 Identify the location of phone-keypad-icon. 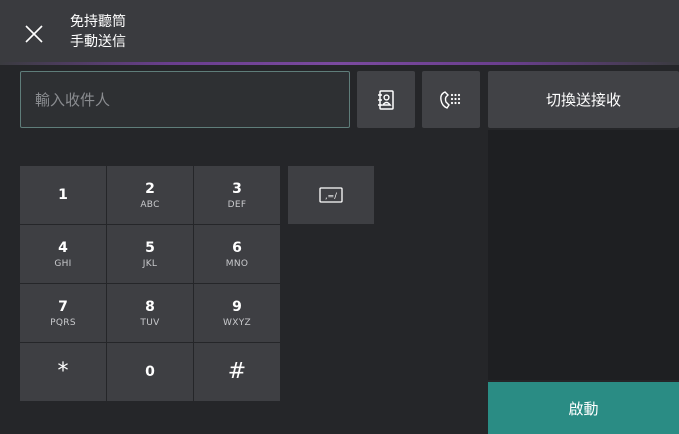
(450, 99).